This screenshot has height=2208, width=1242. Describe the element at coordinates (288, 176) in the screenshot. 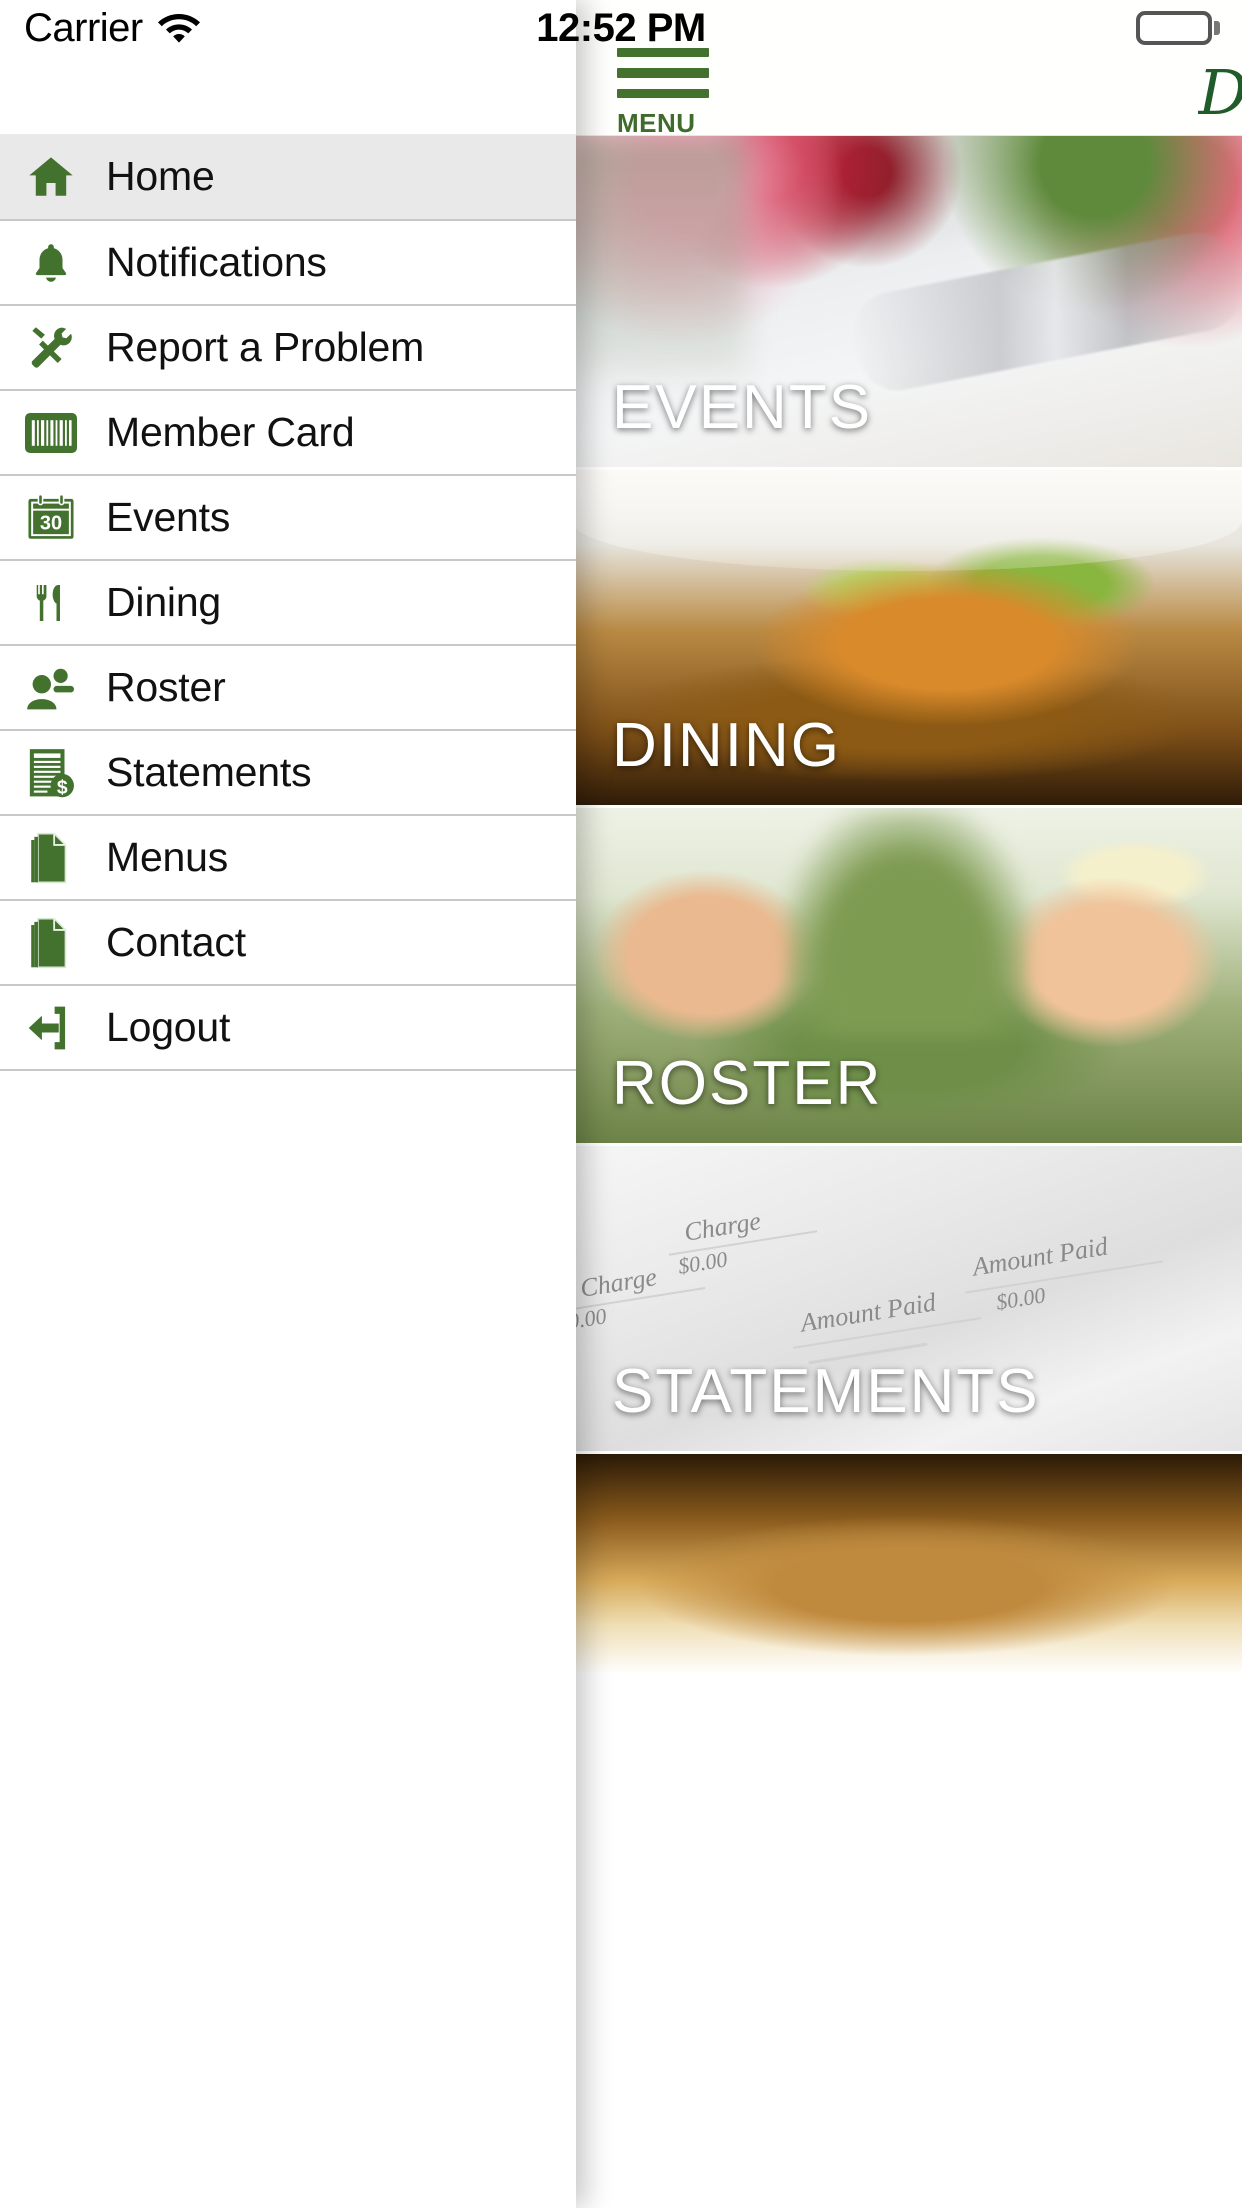

I see `sidebar-item-home: Home` at that location.